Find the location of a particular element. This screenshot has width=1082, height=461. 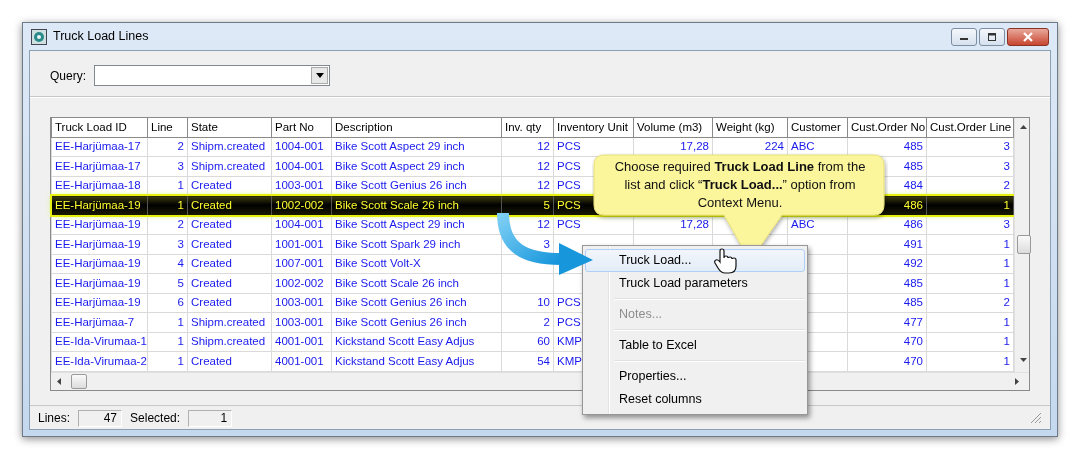

minimize-button is located at coordinates (964, 37).